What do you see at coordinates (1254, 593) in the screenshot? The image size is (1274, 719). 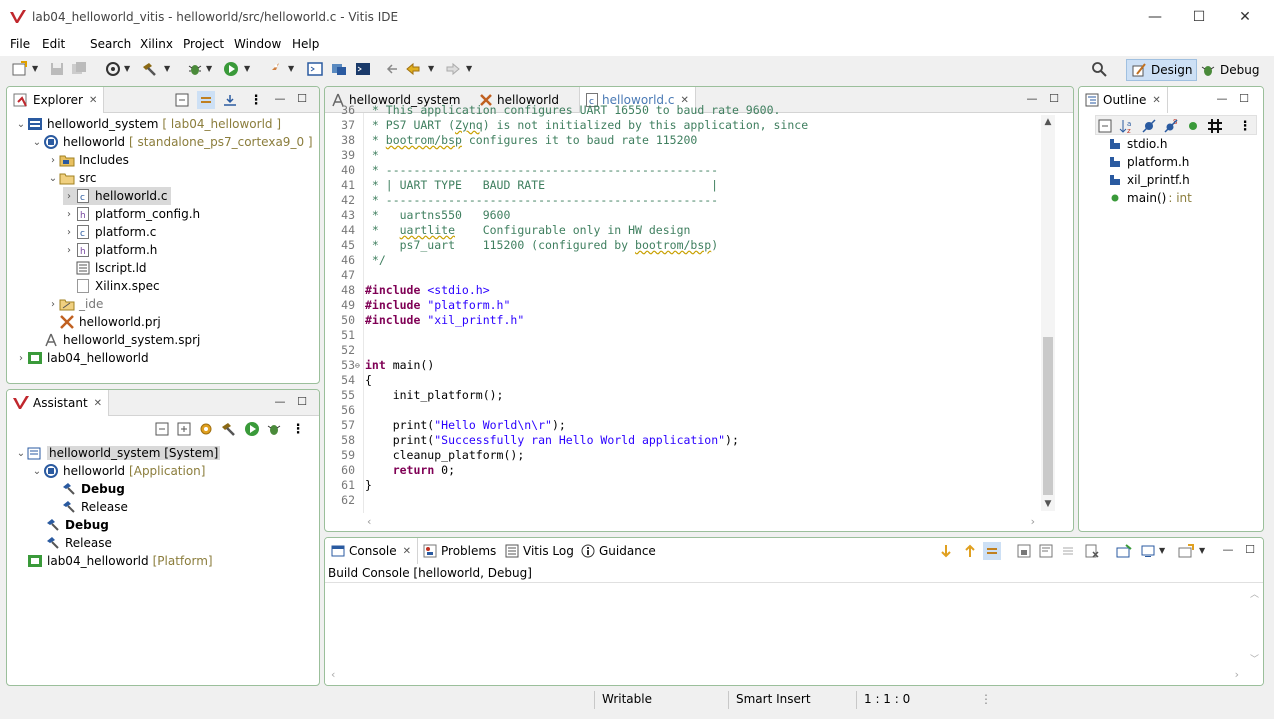 I see `scroll-up-icon: ︿` at bounding box center [1254, 593].